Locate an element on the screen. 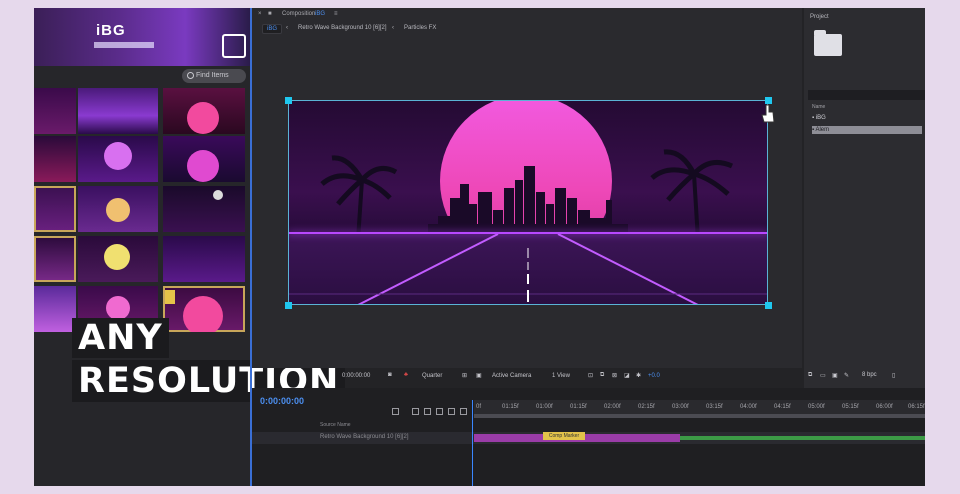 Image resolution: width=960 pixels, height=494 pixels. toggle-icon: ⊡ is located at coordinates (590, 375).